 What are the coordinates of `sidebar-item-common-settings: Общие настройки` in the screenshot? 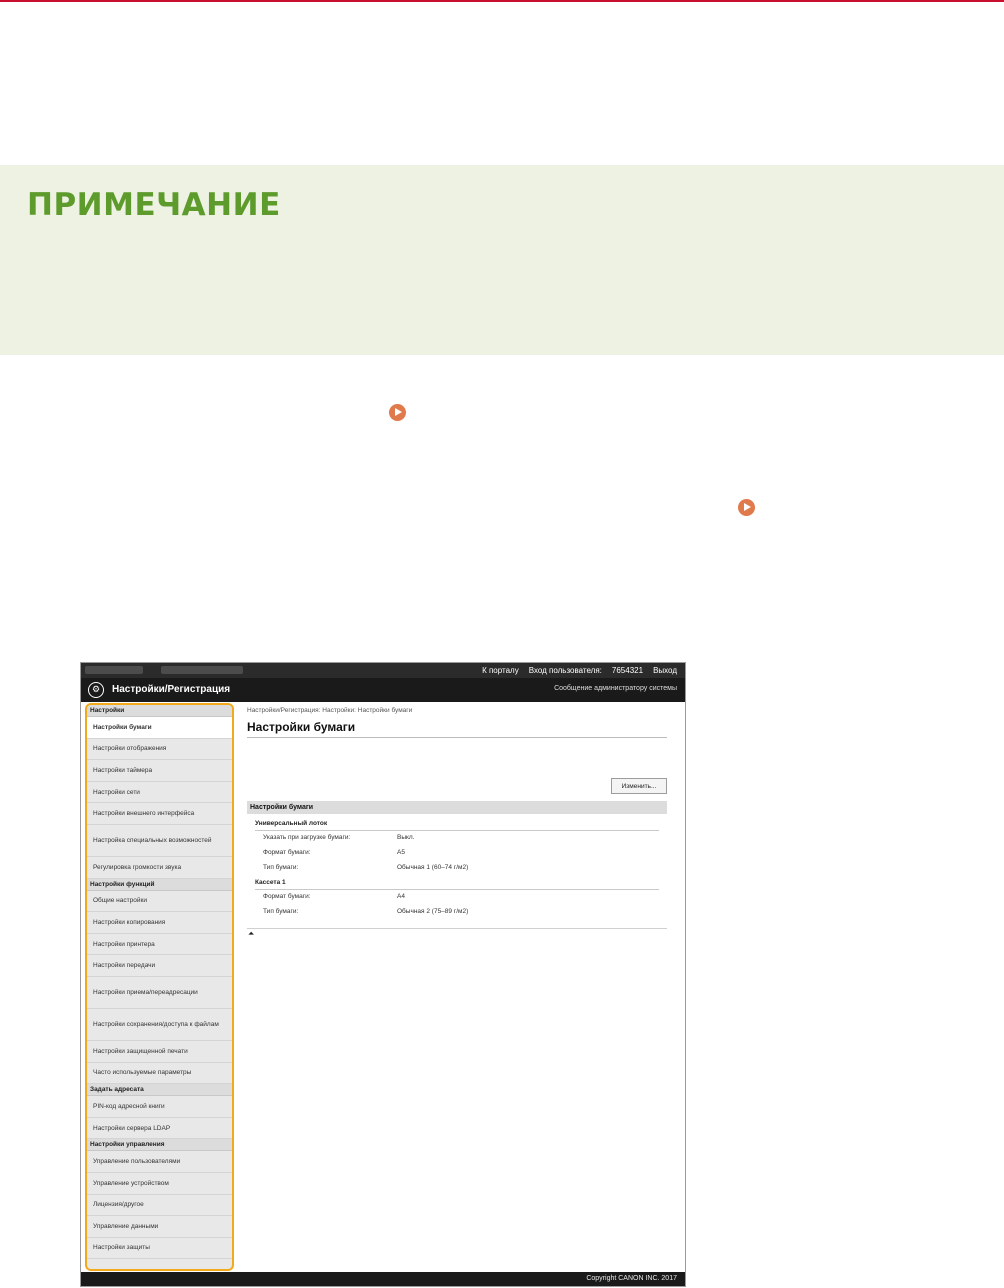 It's located at (159, 902).